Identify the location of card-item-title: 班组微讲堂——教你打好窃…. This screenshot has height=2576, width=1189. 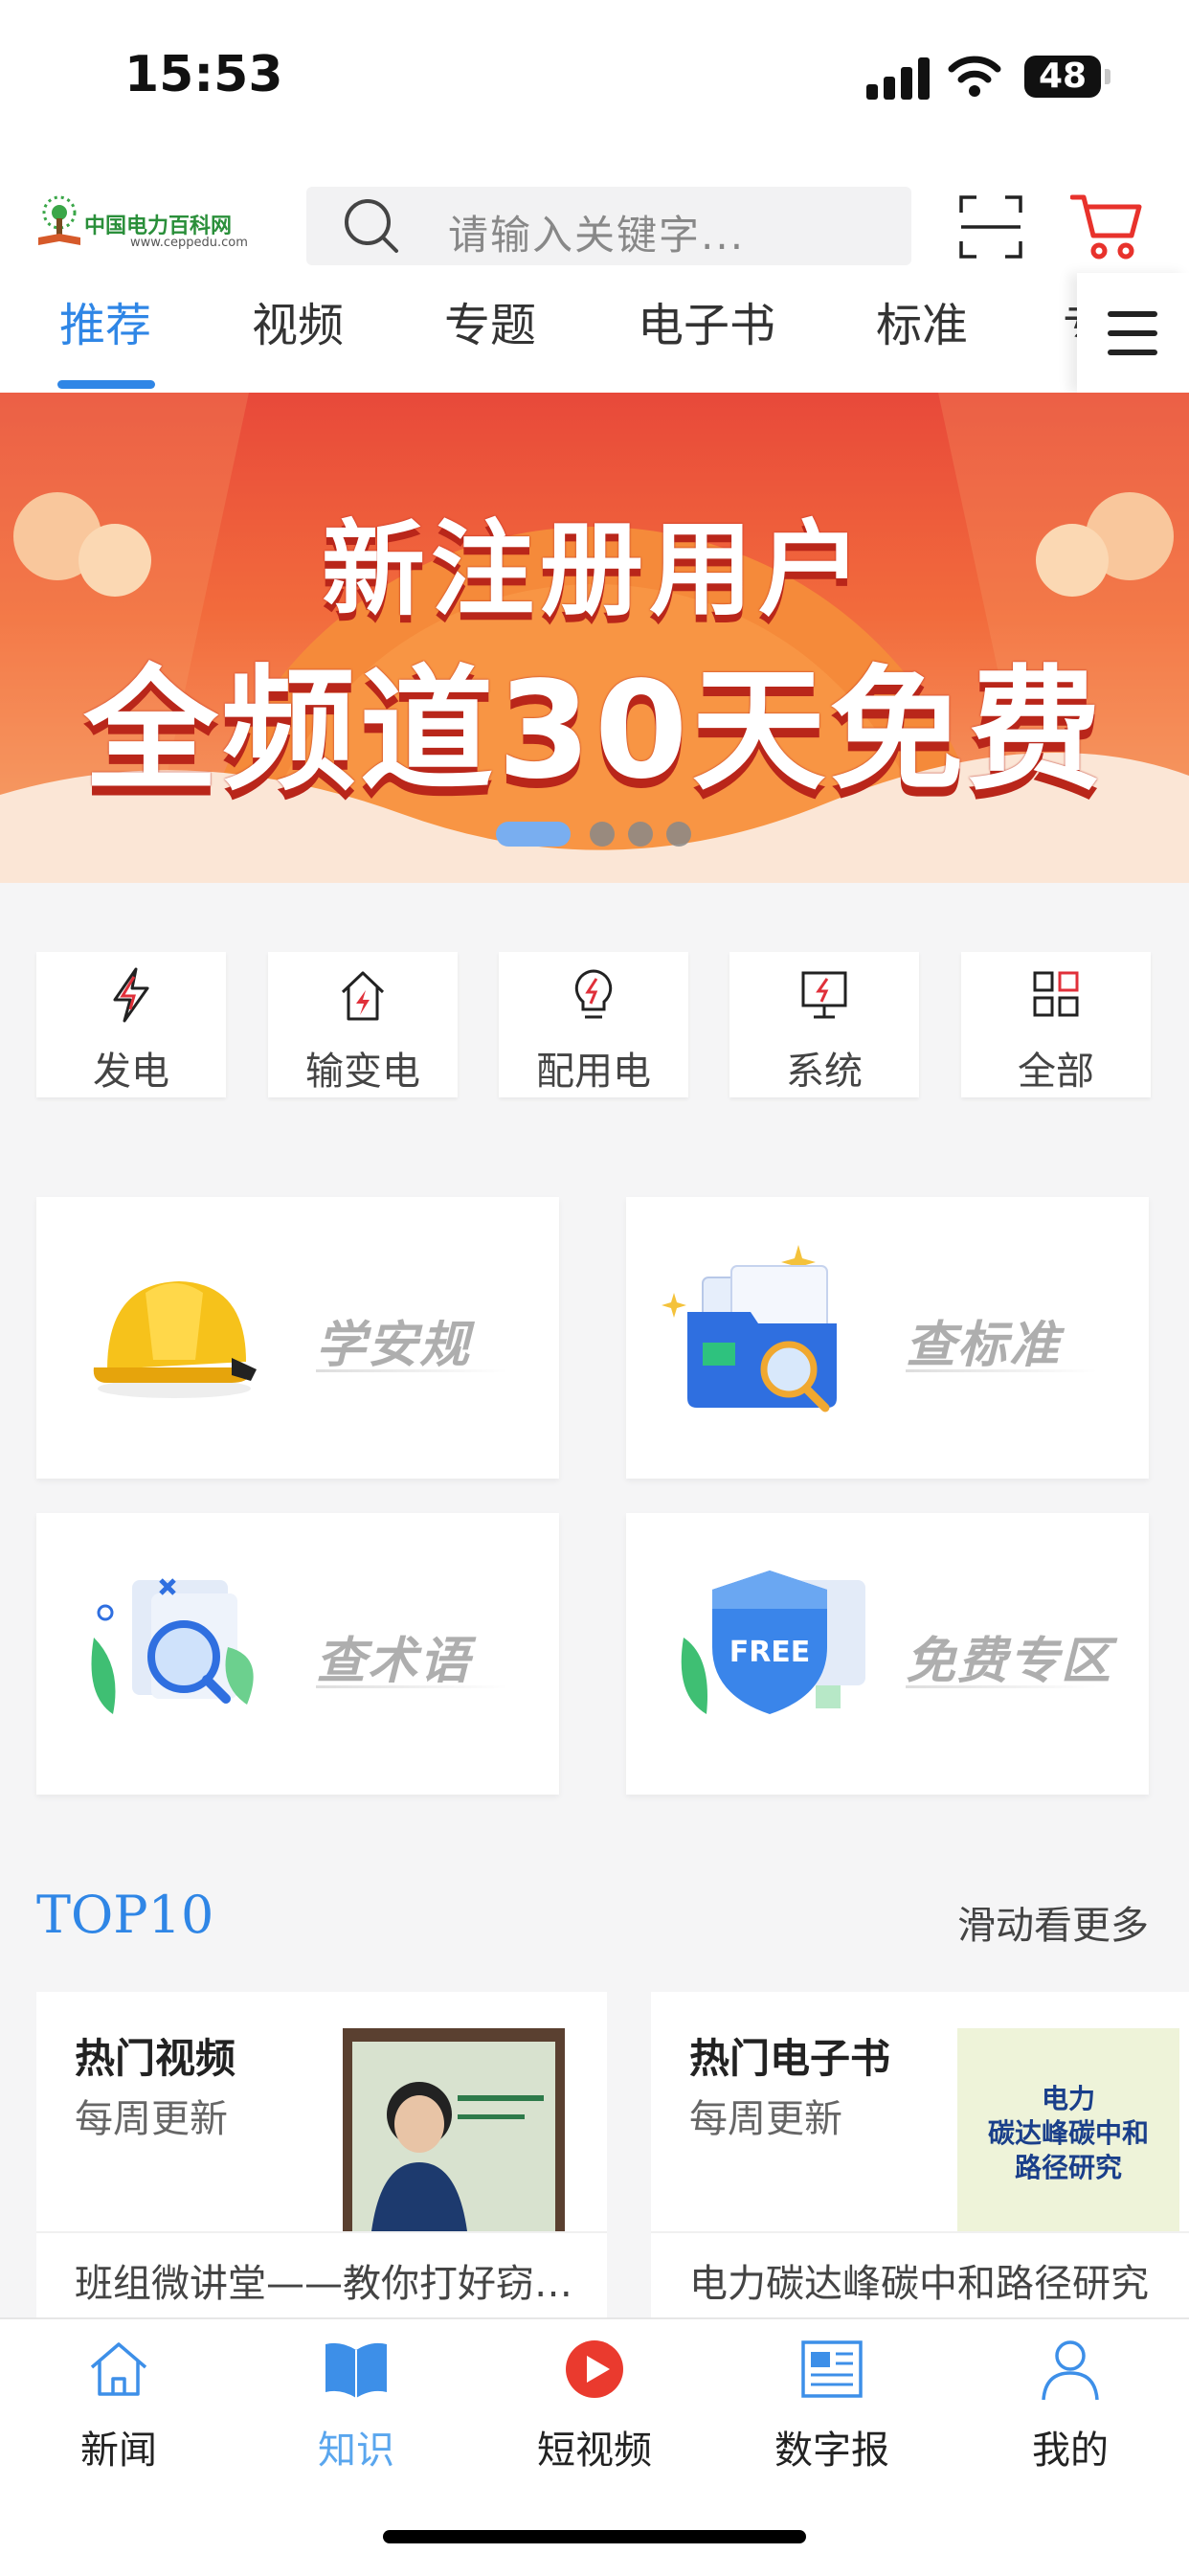
(323, 2284).